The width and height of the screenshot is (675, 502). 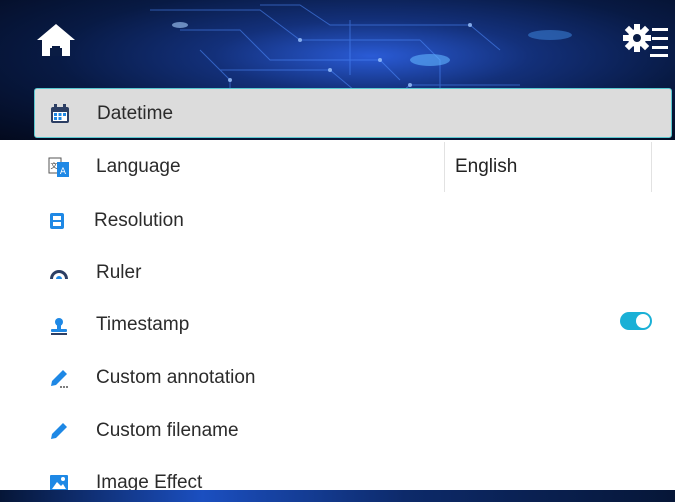 I want to click on settings-button, so click(x=647, y=40).